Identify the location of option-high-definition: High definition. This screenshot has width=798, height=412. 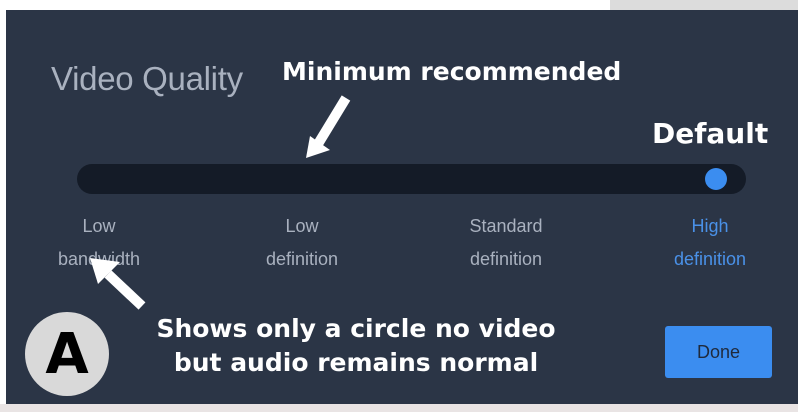
(710, 243).